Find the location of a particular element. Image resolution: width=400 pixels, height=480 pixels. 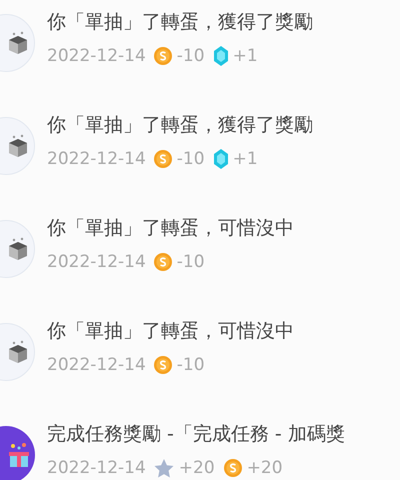

record-title: 完成任務獎勵 -「完成任務 - 加碼獎 is located at coordinates (196, 434).